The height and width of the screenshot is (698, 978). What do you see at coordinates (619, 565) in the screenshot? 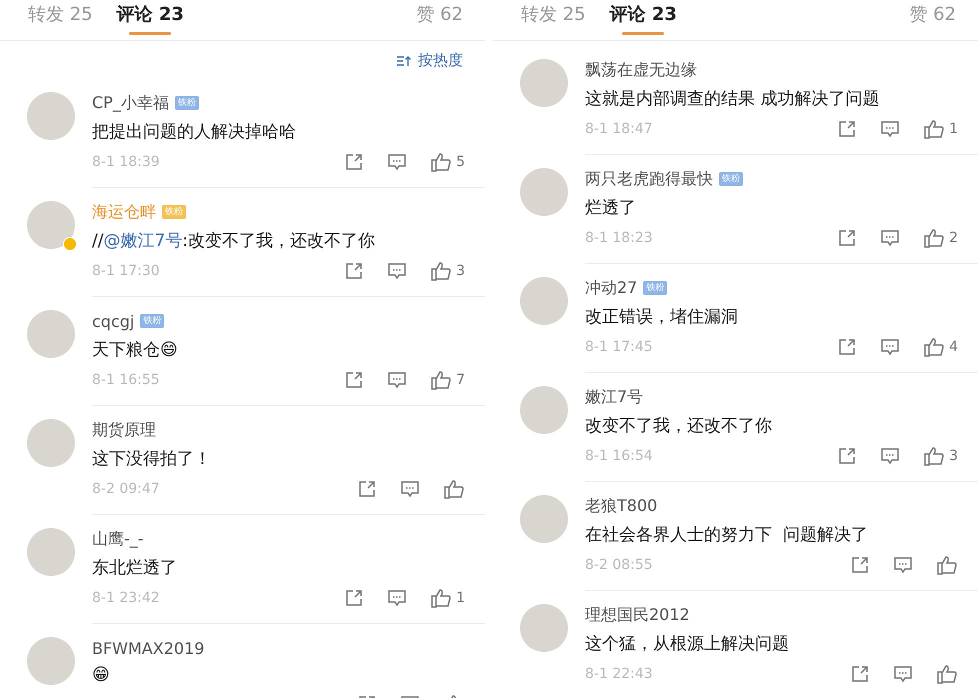
I see `comment-time: 8-2 08:55` at bounding box center [619, 565].